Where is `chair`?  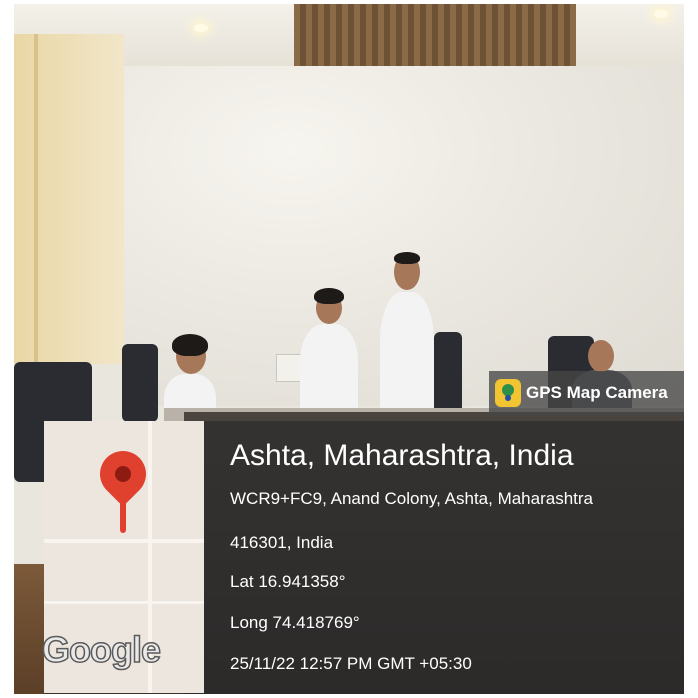 chair is located at coordinates (140, 383).